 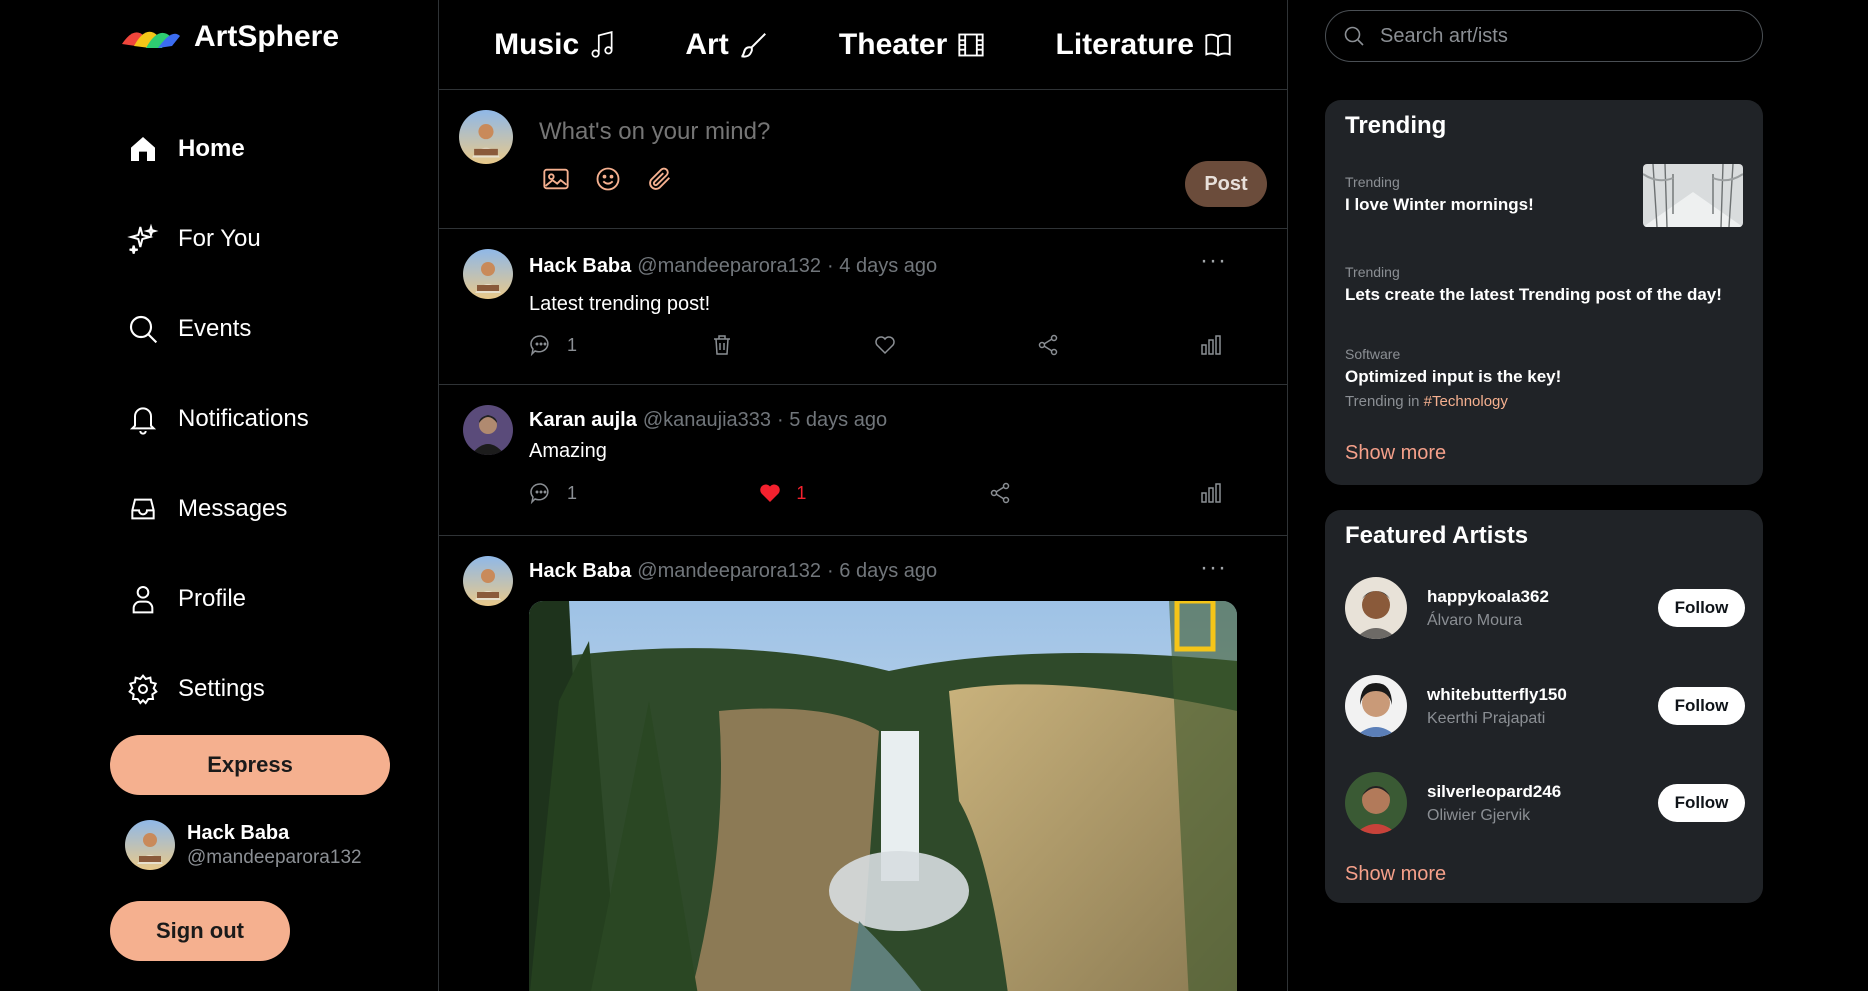 What do you see at coordinates (143, 239) in the screenshot?
I see `sparkles-icon` at bounding box center [143, 239].